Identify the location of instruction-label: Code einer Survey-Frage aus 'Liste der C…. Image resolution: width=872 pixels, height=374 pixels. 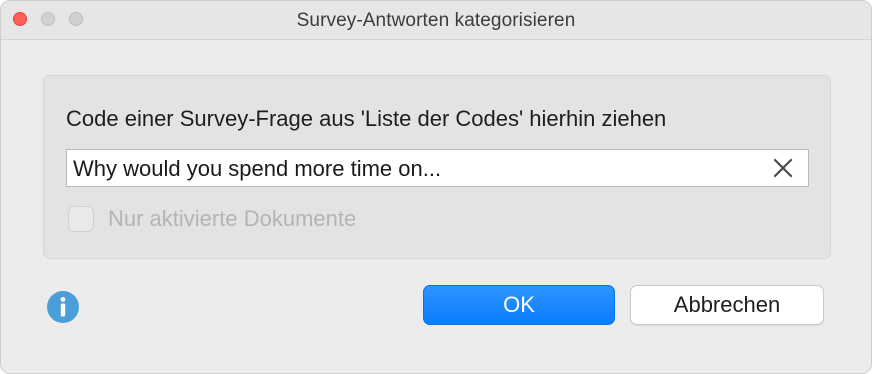
(366, 118).